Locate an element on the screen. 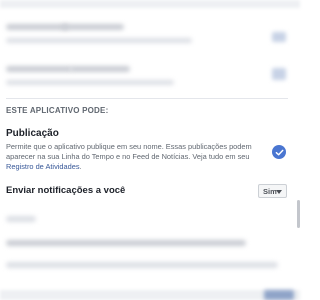 This screenshot has height=300, width=320. divider is located at coordinates (147, 98).